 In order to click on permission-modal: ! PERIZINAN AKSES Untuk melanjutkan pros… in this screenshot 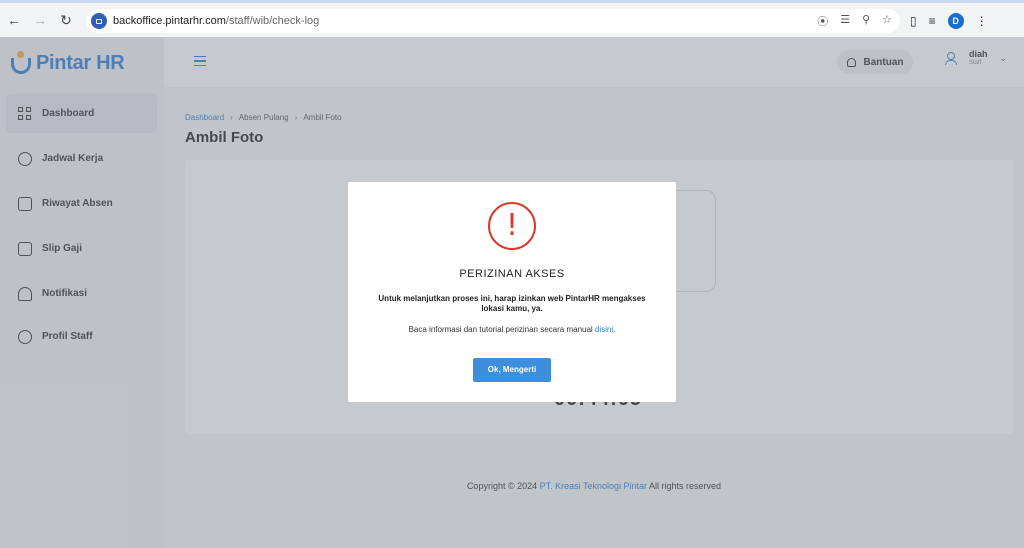, I will do `click(512, 292)`.